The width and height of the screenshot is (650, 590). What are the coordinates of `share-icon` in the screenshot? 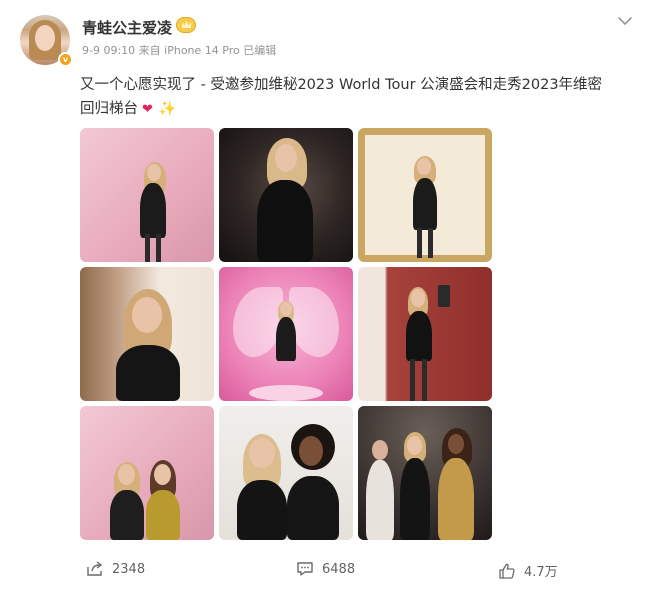 It's located at (95, 569).